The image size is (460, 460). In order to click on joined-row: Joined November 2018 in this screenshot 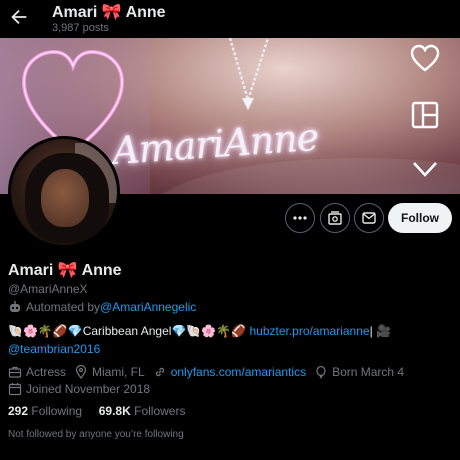, I will do `click(79, 389)`.